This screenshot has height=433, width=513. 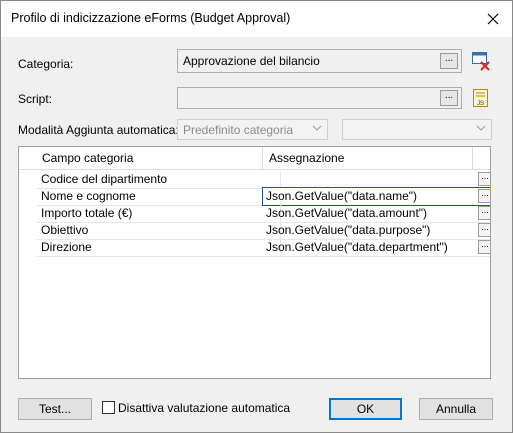 What do you see at coordinates (481, 98) in the screenshot?
I see `script-js-icon: JS` at bounding box center [481, 98].